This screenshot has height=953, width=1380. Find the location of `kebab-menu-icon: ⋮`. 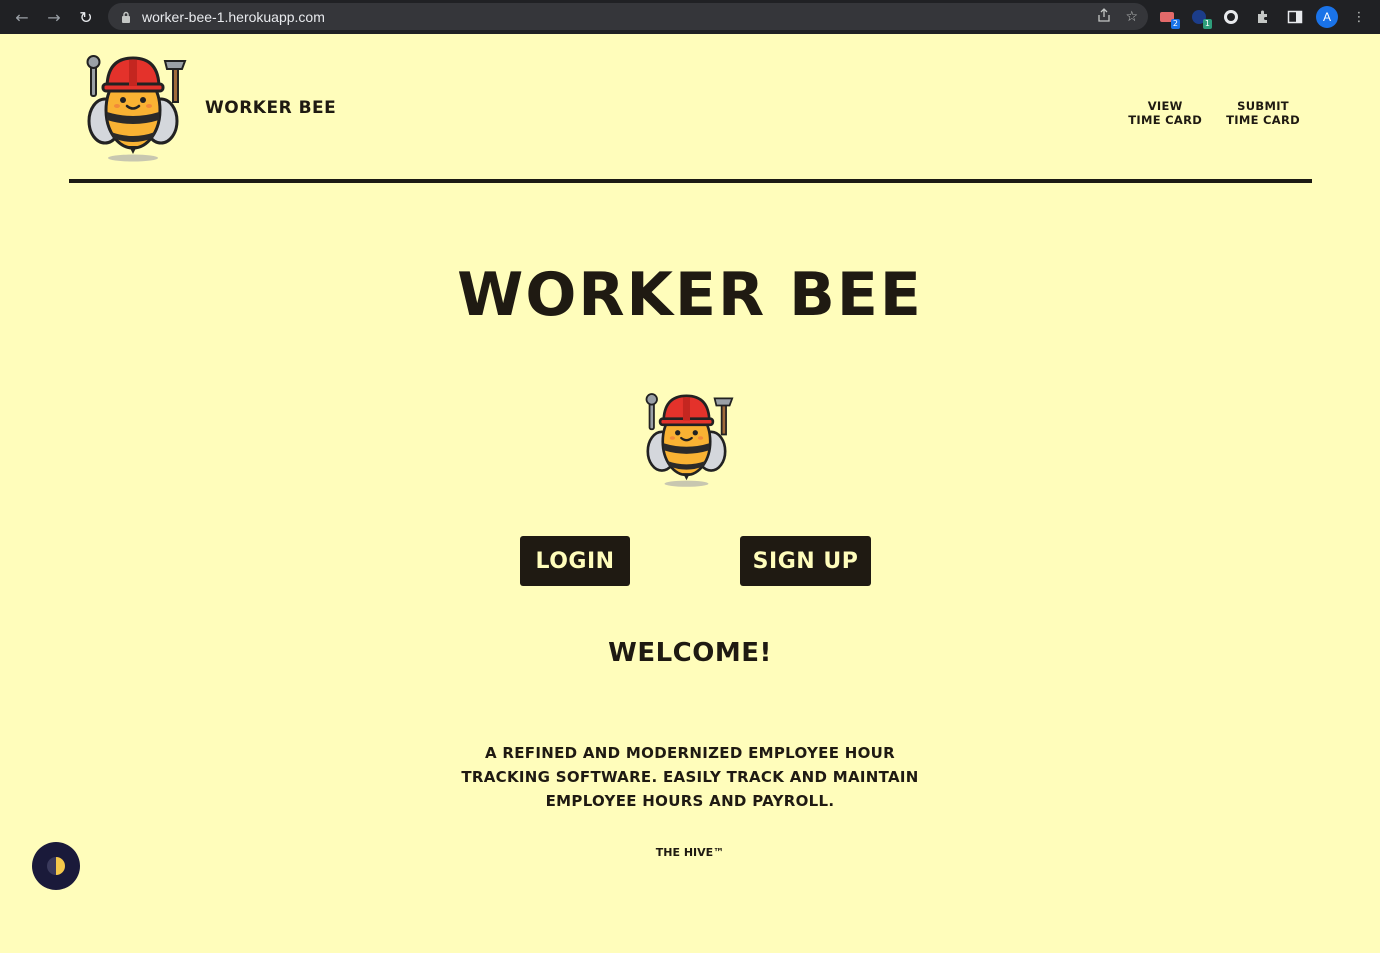

kebab-menu-icon: ⋮ is located at coordinates (1359, 17).